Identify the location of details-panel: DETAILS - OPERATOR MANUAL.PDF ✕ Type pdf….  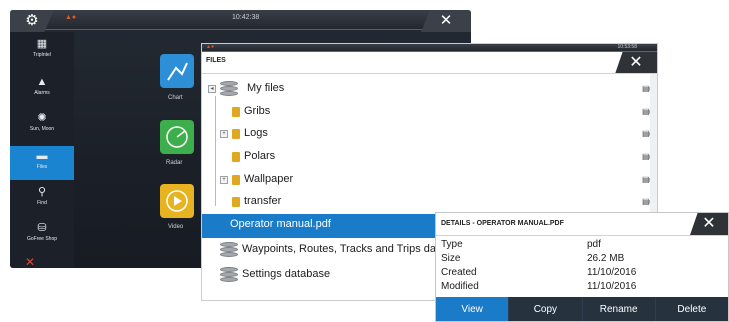
(582, 267).